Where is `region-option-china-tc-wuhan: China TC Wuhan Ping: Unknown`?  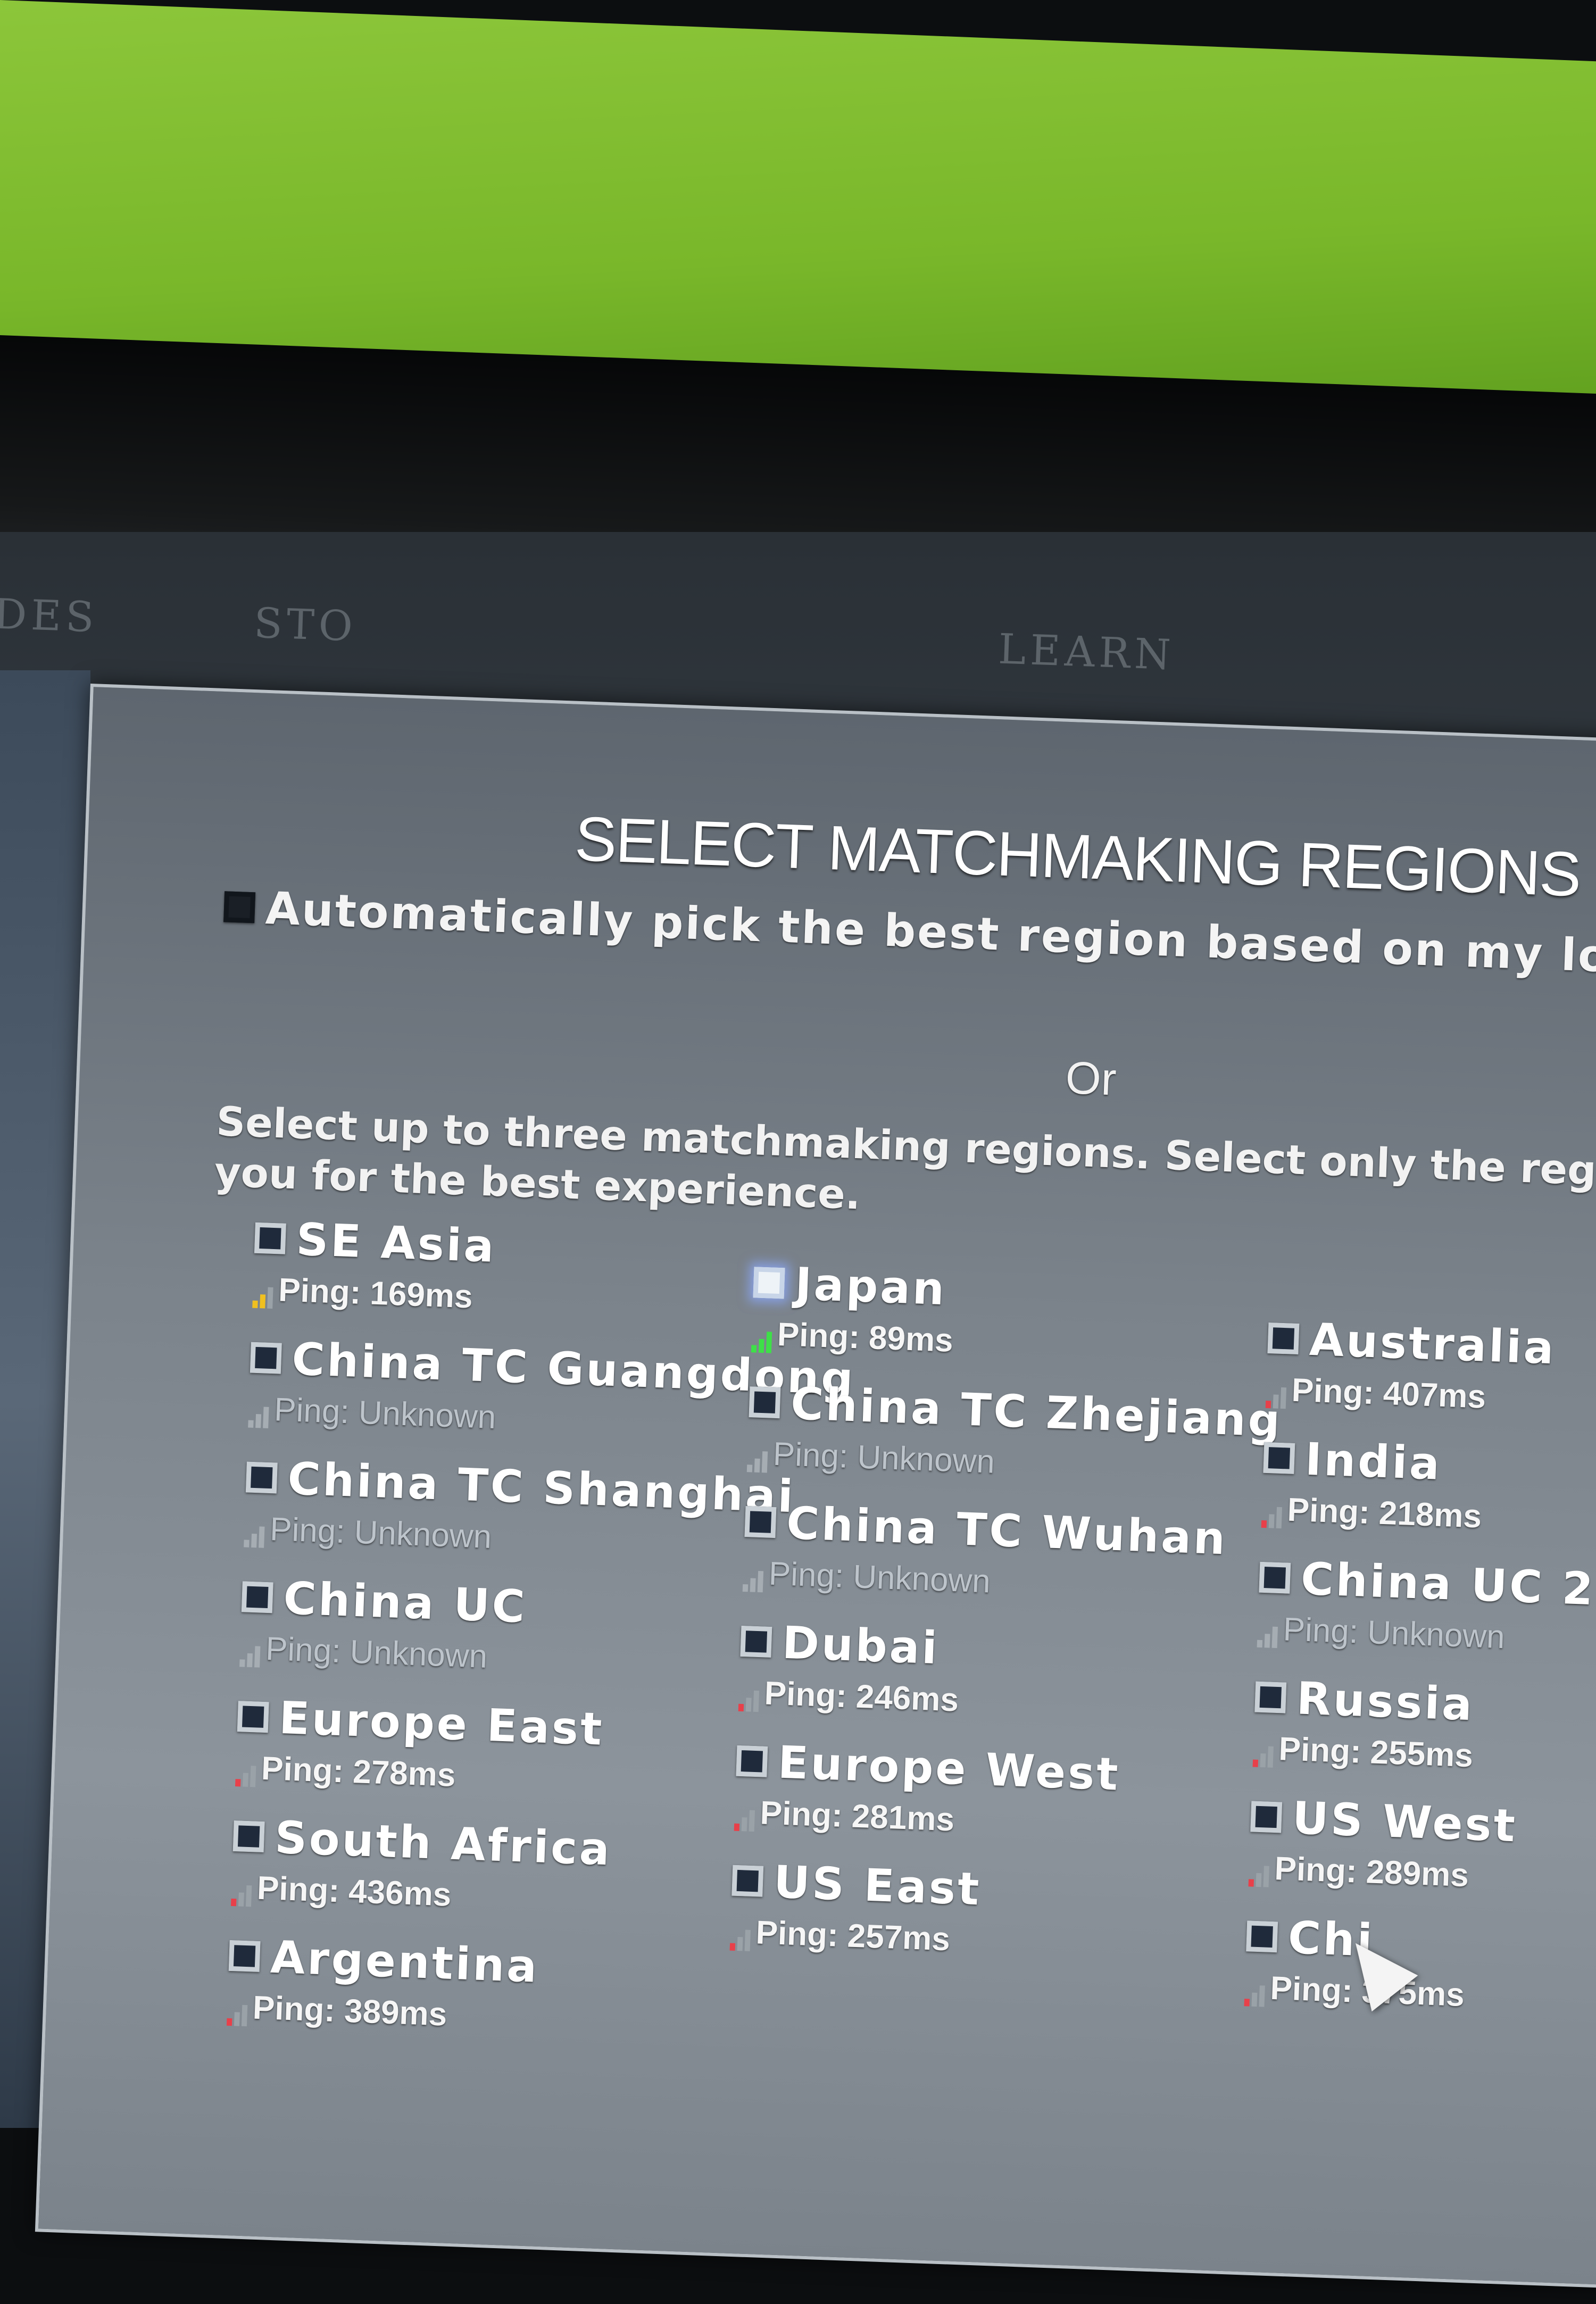 region-option-china-tc-wuhan: China TC Wuhan Ping: Unknown is located at coordinates (1010, 1564).